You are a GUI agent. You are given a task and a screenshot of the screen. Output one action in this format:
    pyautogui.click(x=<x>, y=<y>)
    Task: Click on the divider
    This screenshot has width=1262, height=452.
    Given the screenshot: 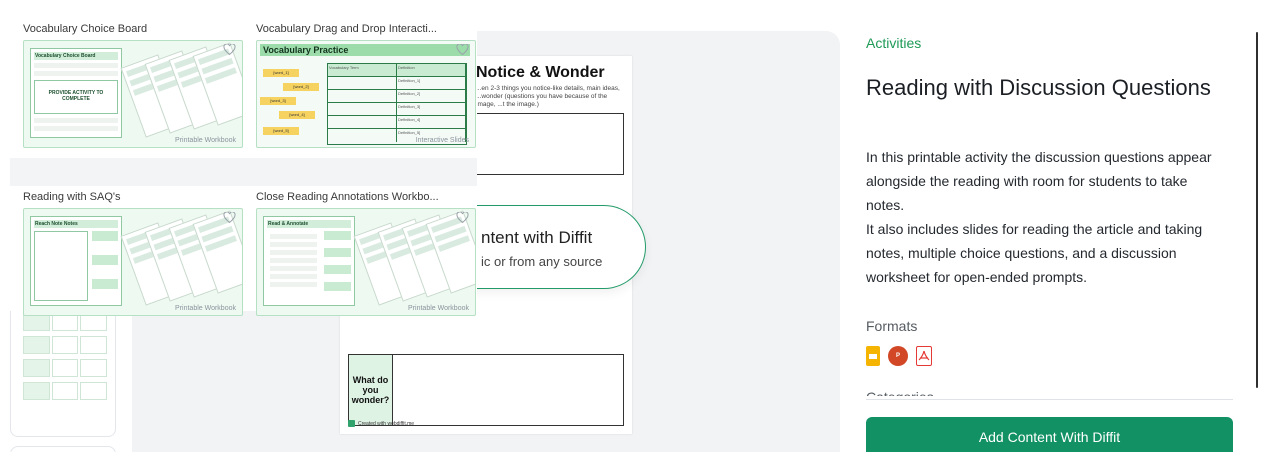 What is the action you would take?
    pyautogui.click(x=1049, y=399)
    